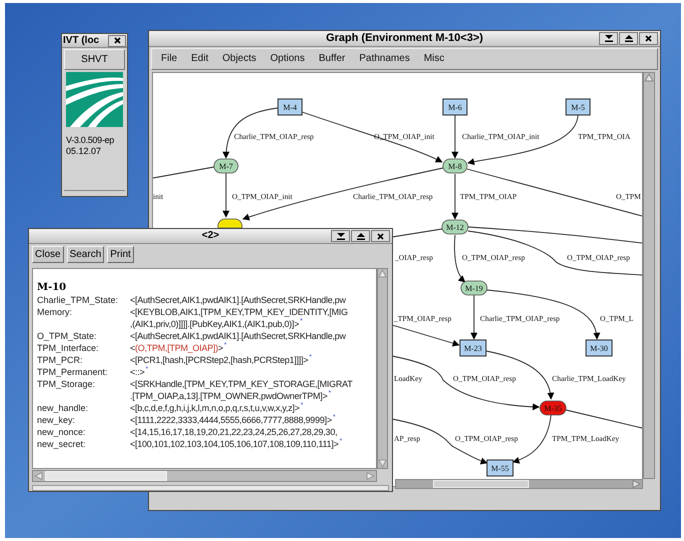 The image size is (684, 541). Describe the element at coordinates (332, 59) in the screenshot. I see `menu-item: Buffer` at that location.